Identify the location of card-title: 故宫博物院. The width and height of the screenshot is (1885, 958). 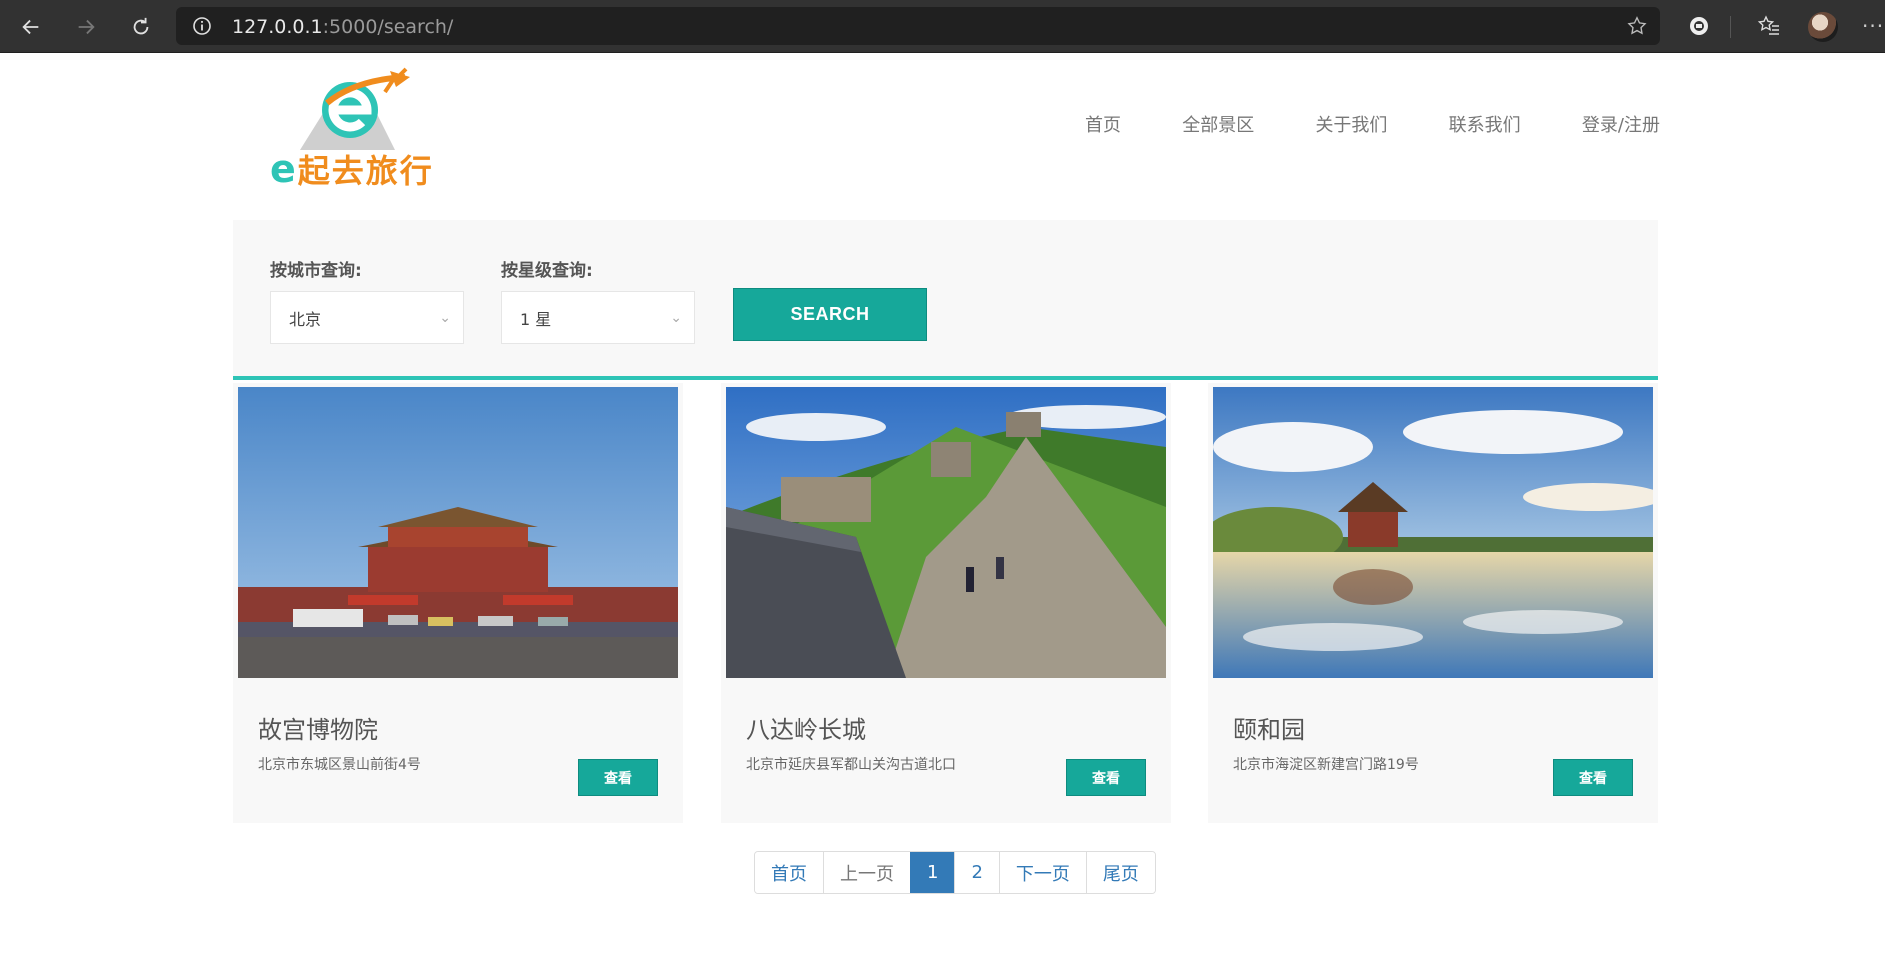
(318, 730).